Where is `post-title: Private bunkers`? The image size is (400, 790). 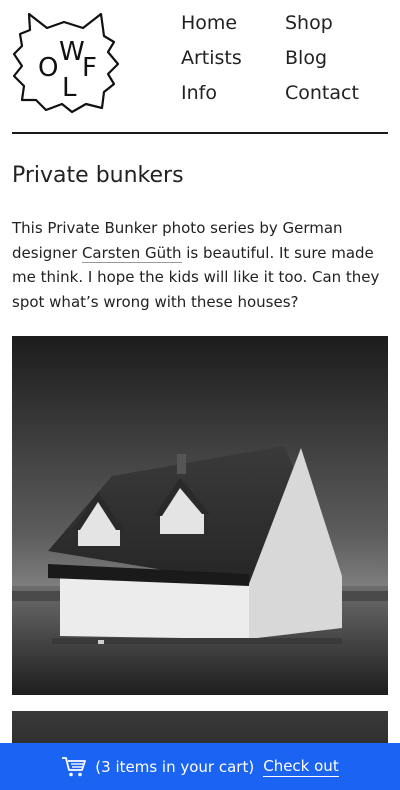 post-title: Private bunkers is located at coordinates (98, 175).